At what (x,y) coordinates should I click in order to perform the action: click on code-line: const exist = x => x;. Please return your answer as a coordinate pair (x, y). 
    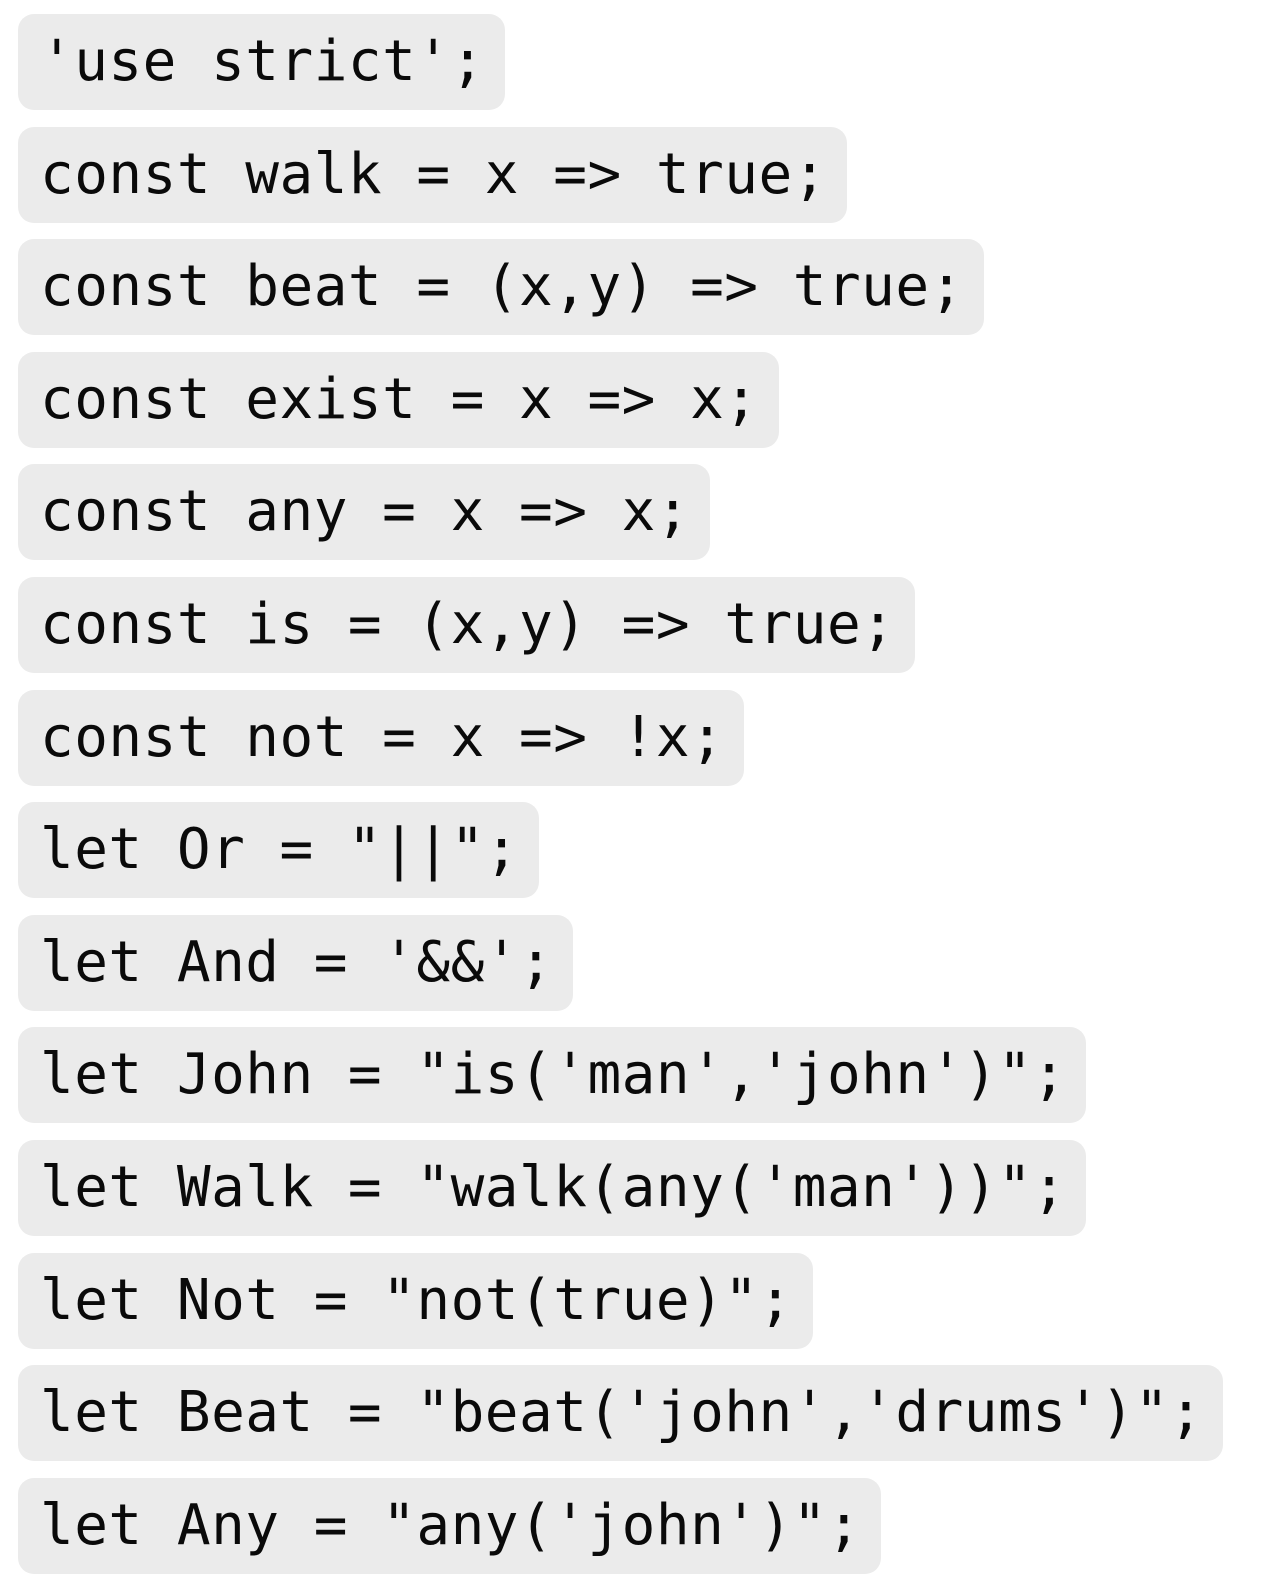
    Looking at the image, I should click on (646, 394).